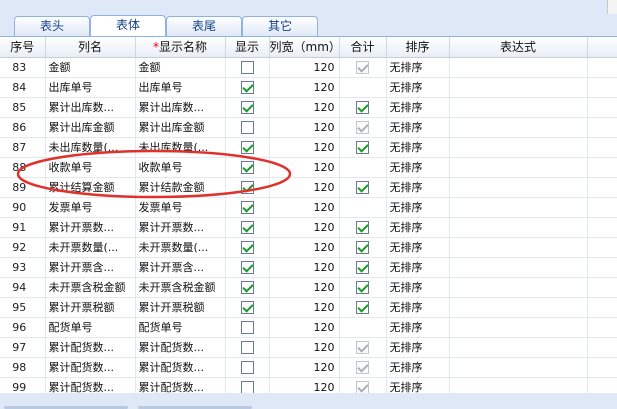 The width and height of the screenshot is (617, 409). I want to click on table-row: 90 发票单号 发票单号 120 无排序, so click(308, 207).